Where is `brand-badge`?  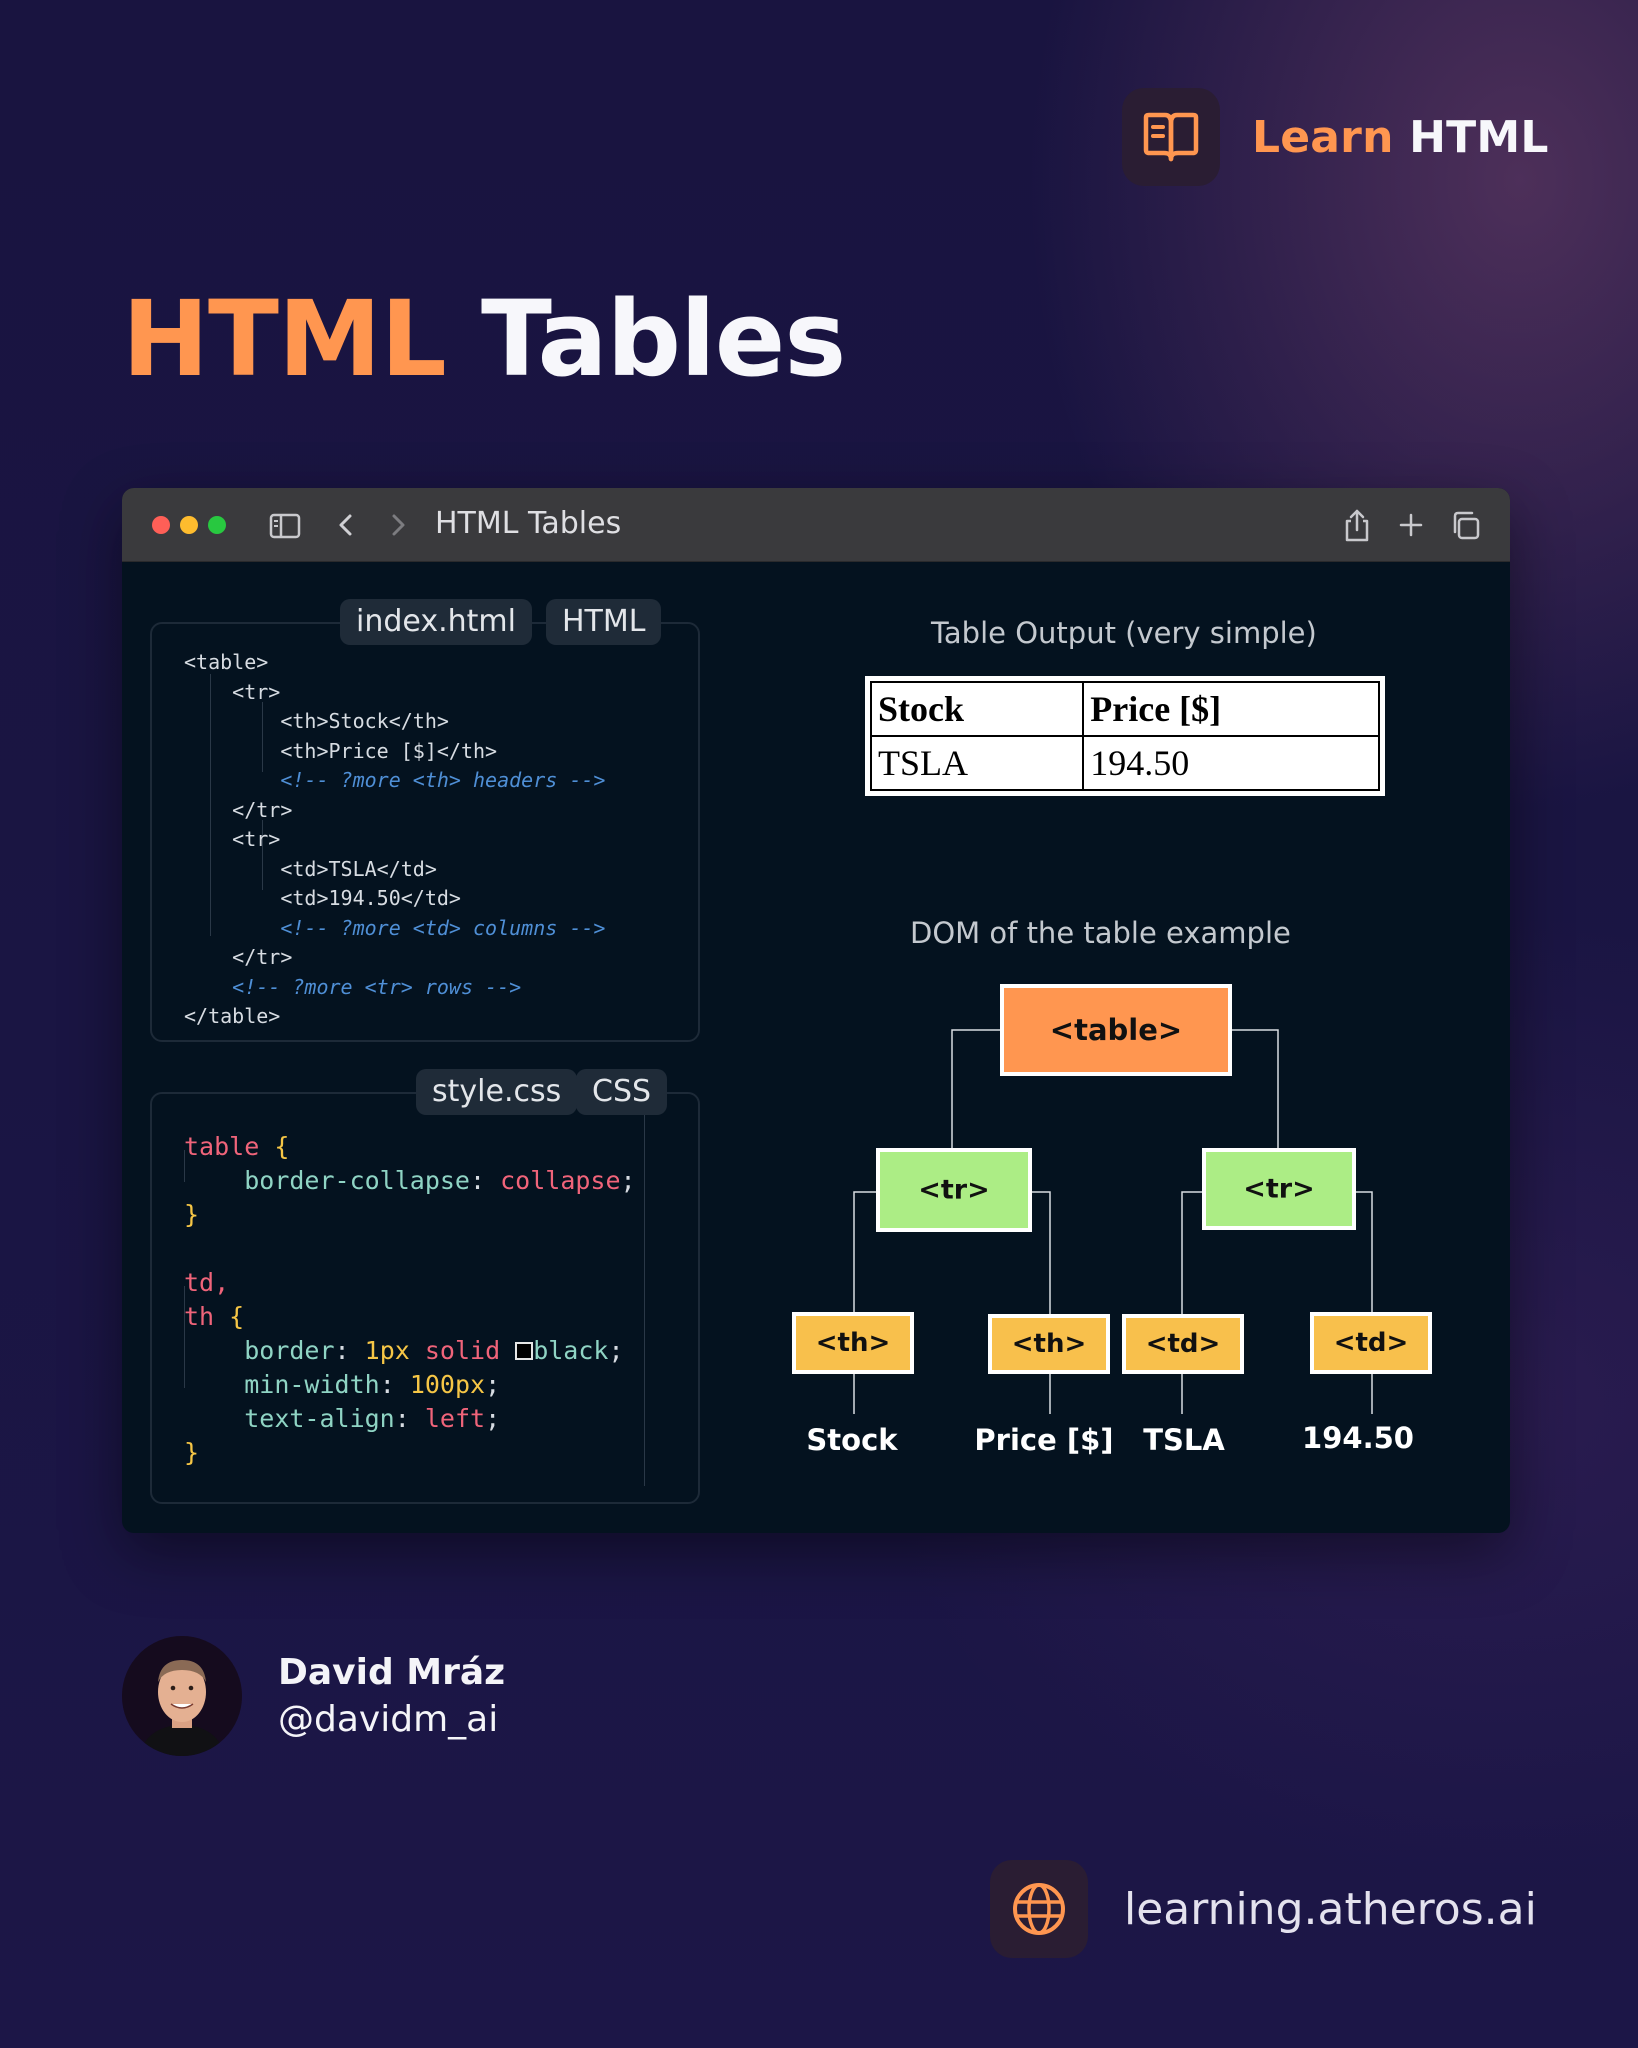 brand-badge is located at coordinates (1171, 137).